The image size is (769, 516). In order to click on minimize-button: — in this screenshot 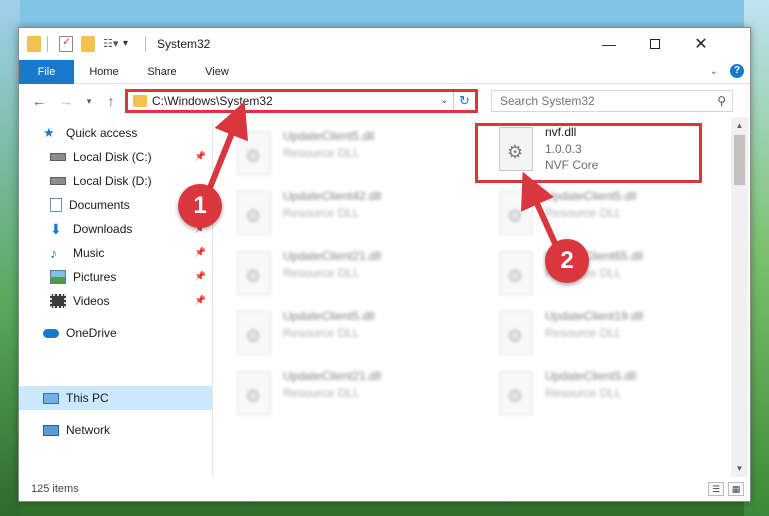, I will do `click(609, 44)`.